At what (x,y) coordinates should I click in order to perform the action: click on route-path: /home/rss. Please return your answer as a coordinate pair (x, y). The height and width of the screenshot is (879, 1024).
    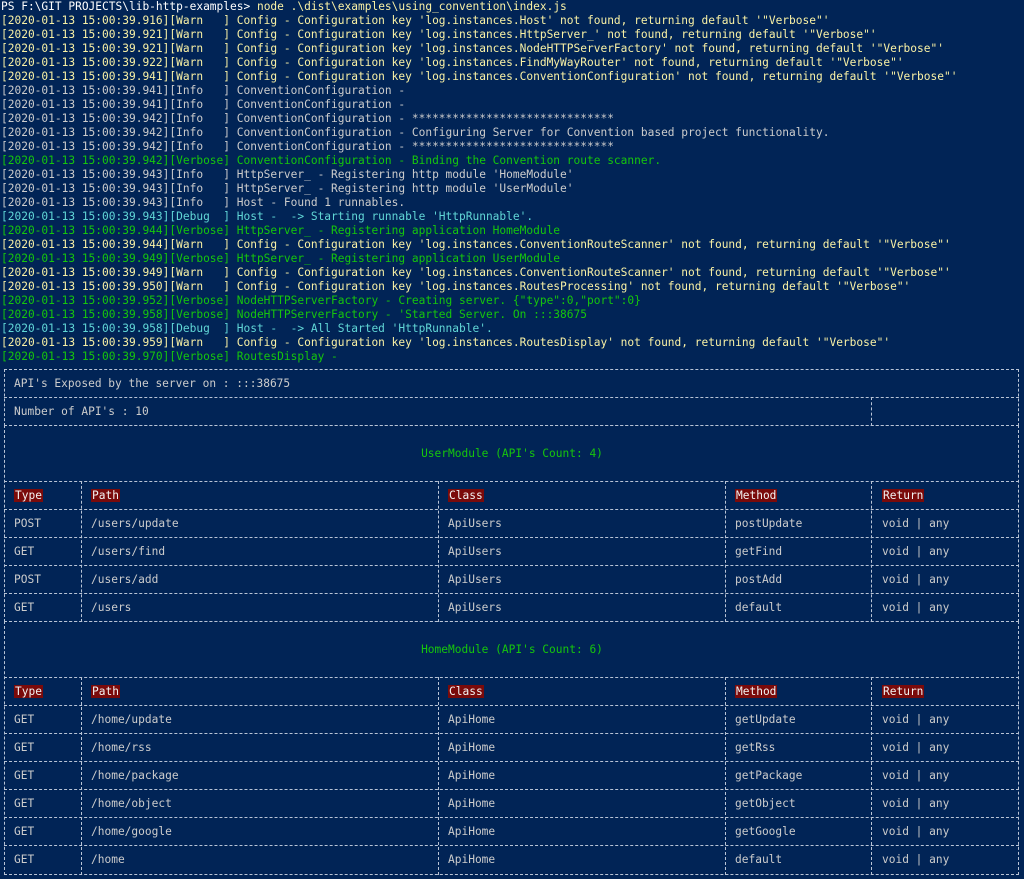
    Looking at the image, I should click on (121, 747).